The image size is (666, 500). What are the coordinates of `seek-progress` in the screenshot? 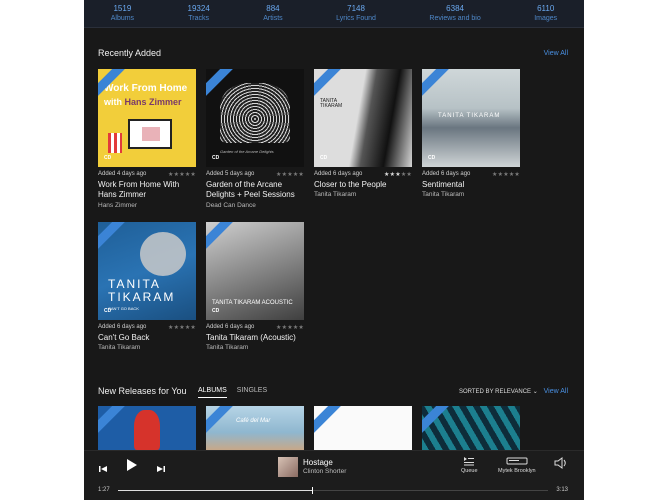 It's located at (215, 490).